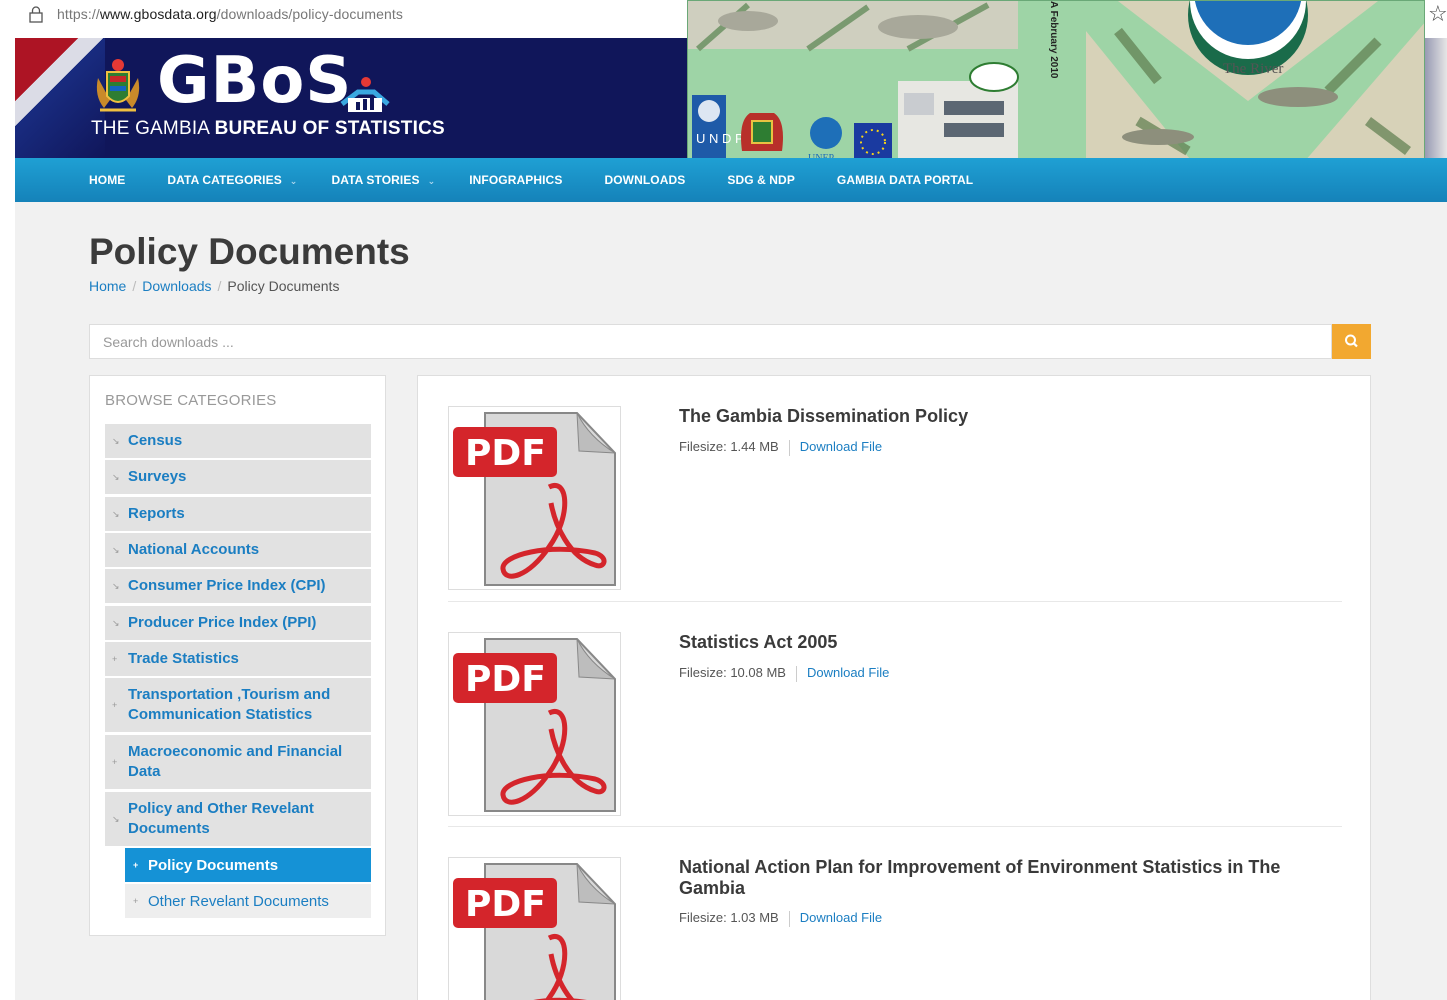  I want to click on bookmark-star-icon: ☆, so click(1437, 14).